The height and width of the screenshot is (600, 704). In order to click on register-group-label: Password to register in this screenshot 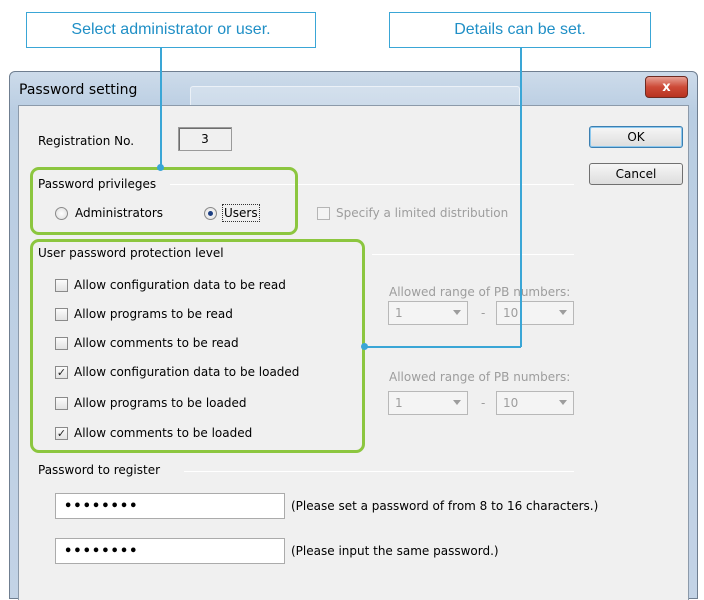, I will do `click(99, 470)`.